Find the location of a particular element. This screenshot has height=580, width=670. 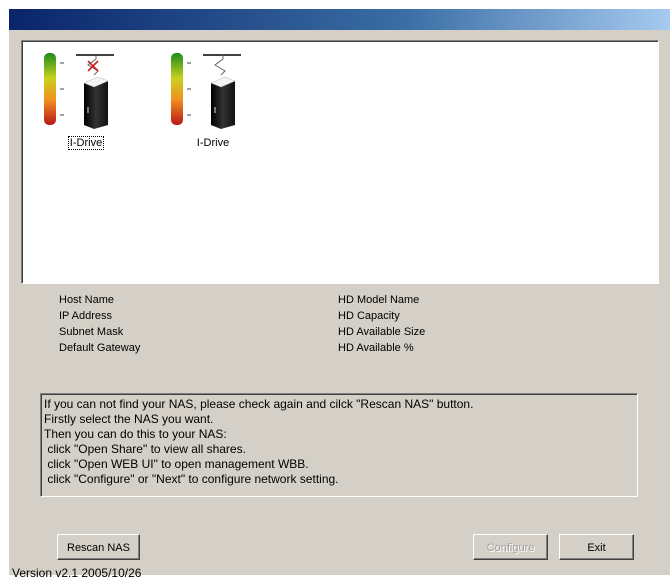

hint-line: Firstly select the NAS you want. is located at coordinates (129, 419).